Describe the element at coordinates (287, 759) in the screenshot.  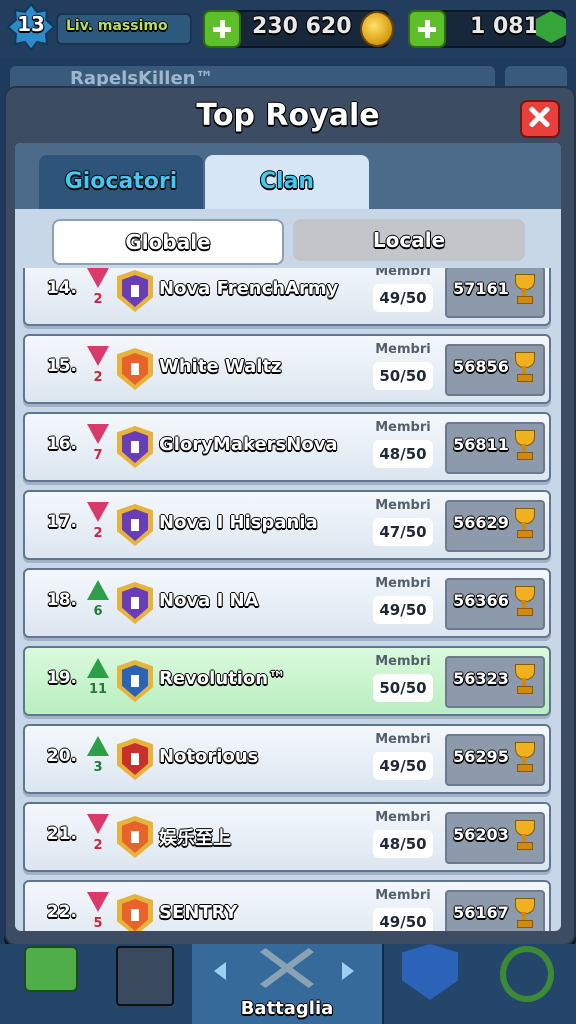
I see `clan-row: 20. 3 Notorious Membri 49/50 56295` at that location.